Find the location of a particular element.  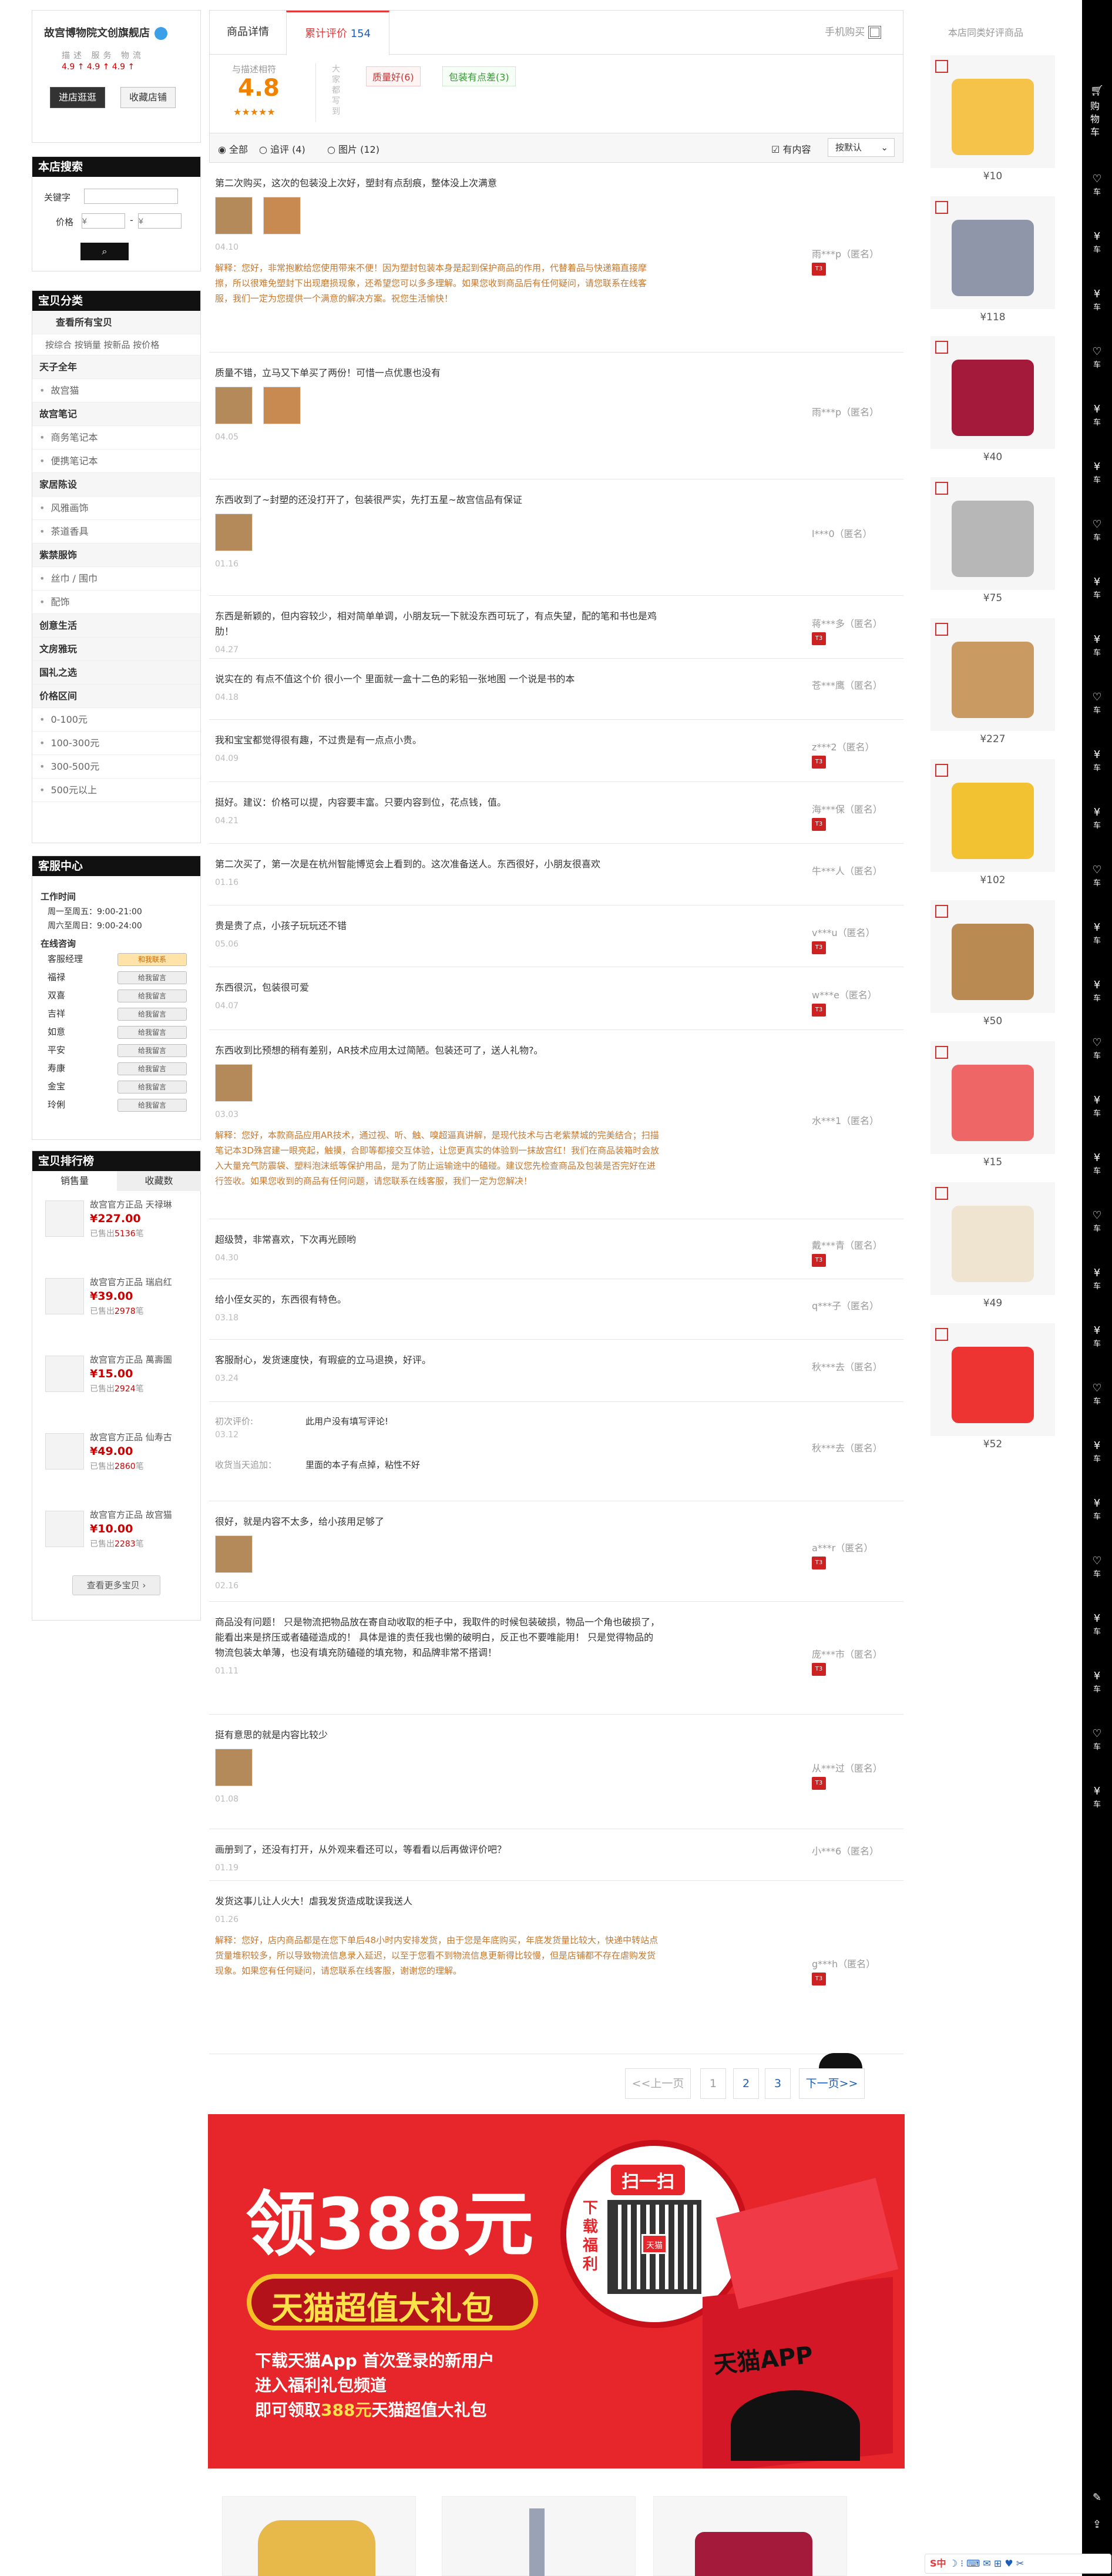

ime-toolbar: S中 ☽ ⁝ ⌨ ✉ ⊞ ♥ ✂ is located at coordinates (1018, 2564).